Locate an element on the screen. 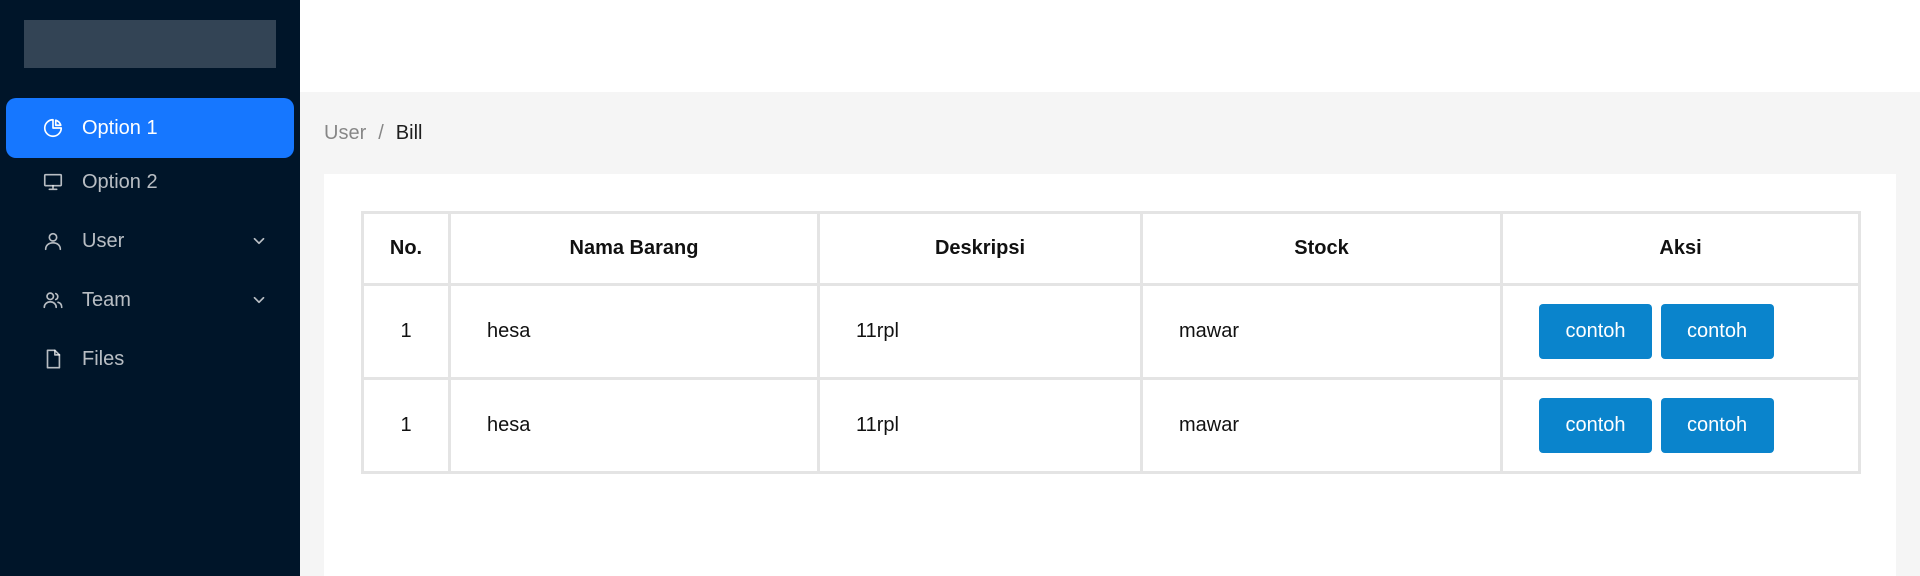 The image size is (1920, 576). sidebar-item-label: User is located at coordinates (103, 240).